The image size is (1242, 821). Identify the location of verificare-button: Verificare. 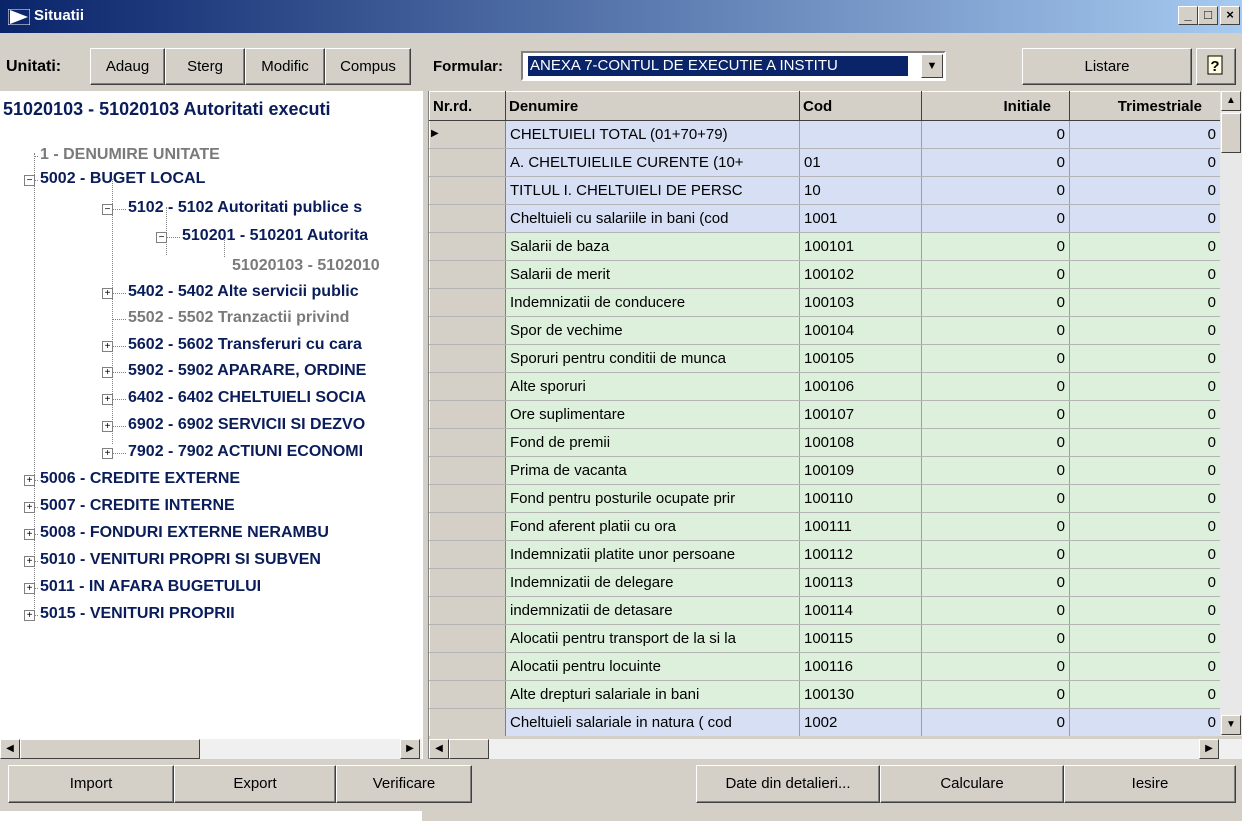
(404, 784).